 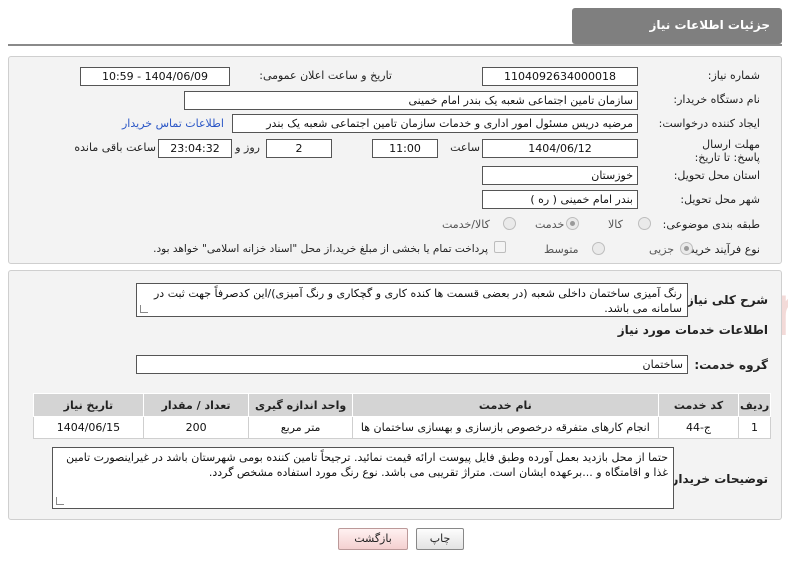 I want to click on back-button: بازگشت, so click(x=373, y=539).